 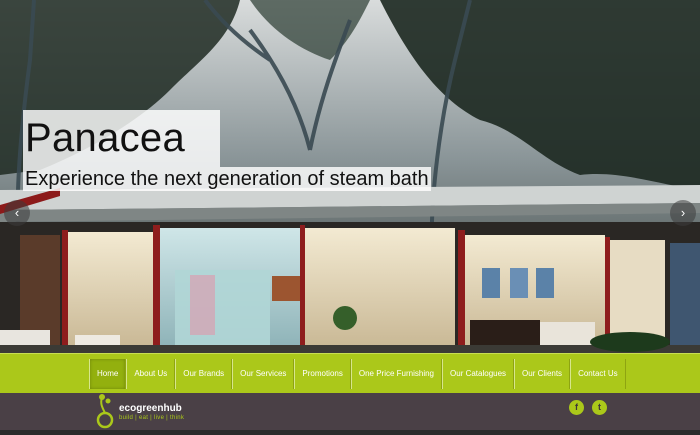 What do you see at coordinates (396, 374) in the screenshot?
I see `nav-item-one-price-furnishing: One Price Furnishing` at bounding box center [396, 374].